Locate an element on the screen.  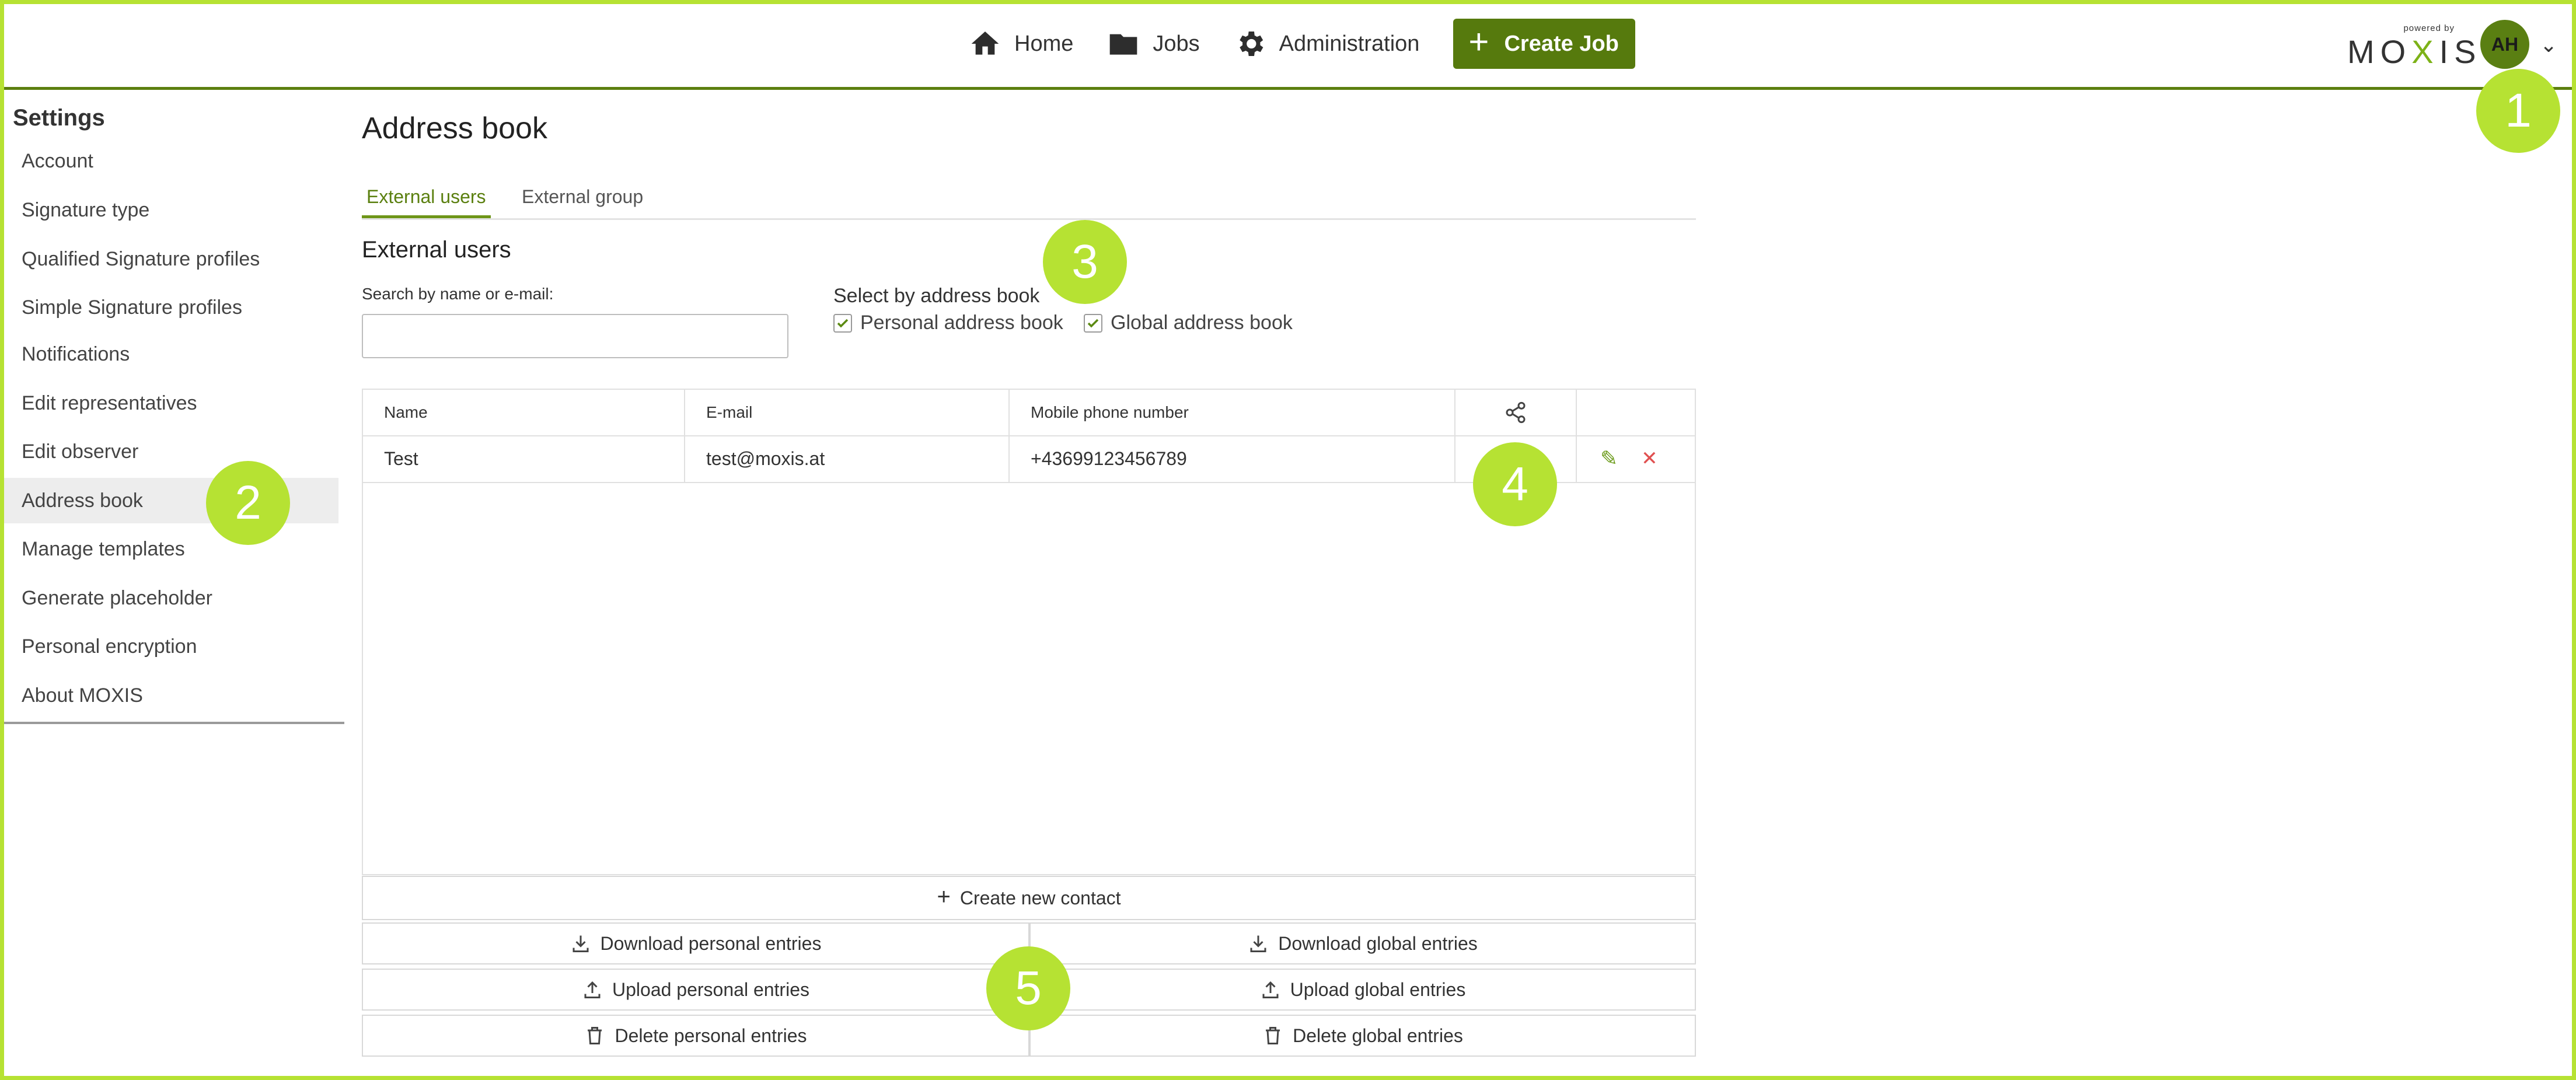
upload-personal-label: Upload personal entries is located at coordinates (710, 989).